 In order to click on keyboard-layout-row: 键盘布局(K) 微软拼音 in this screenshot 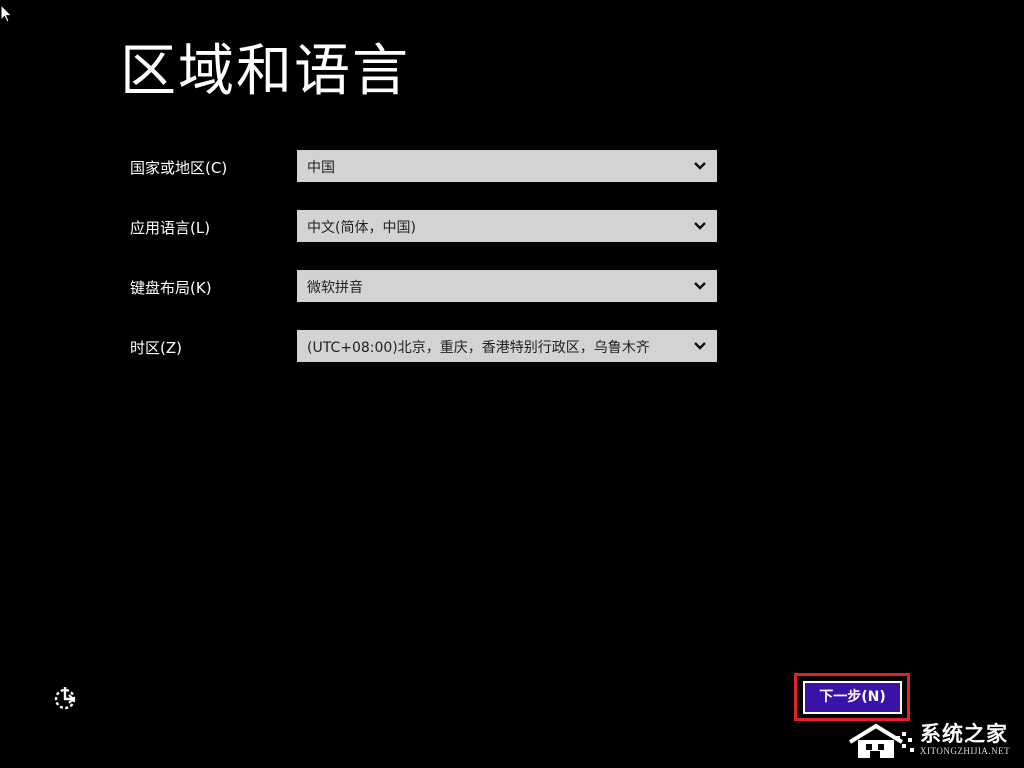, I will do `click(425, 286)`.